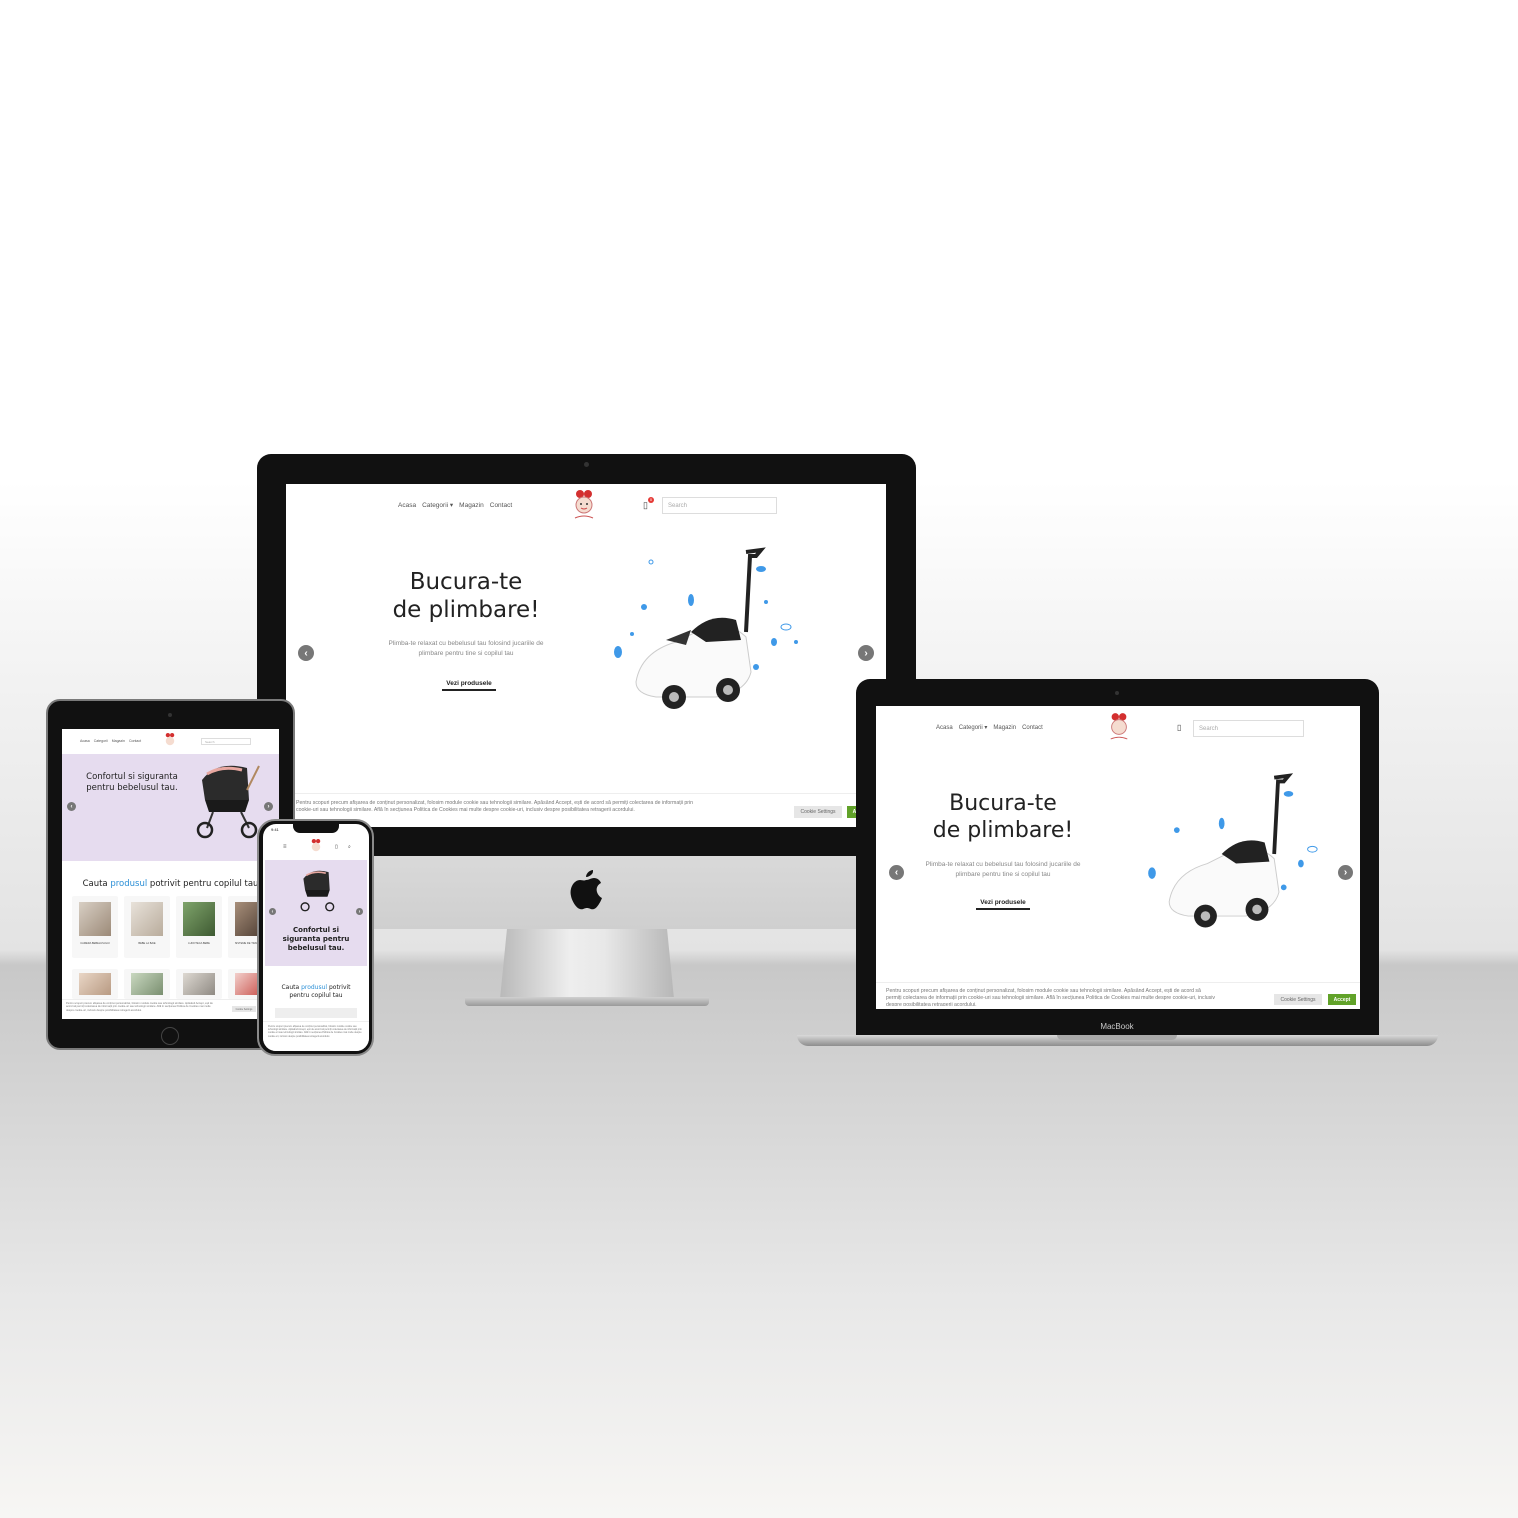 Image resolution: width=1518 pixels, height=1518 pixels. Describe the element at coordinates (275, 829) in the screenshot. I see `status-time: 9:41` at that location.